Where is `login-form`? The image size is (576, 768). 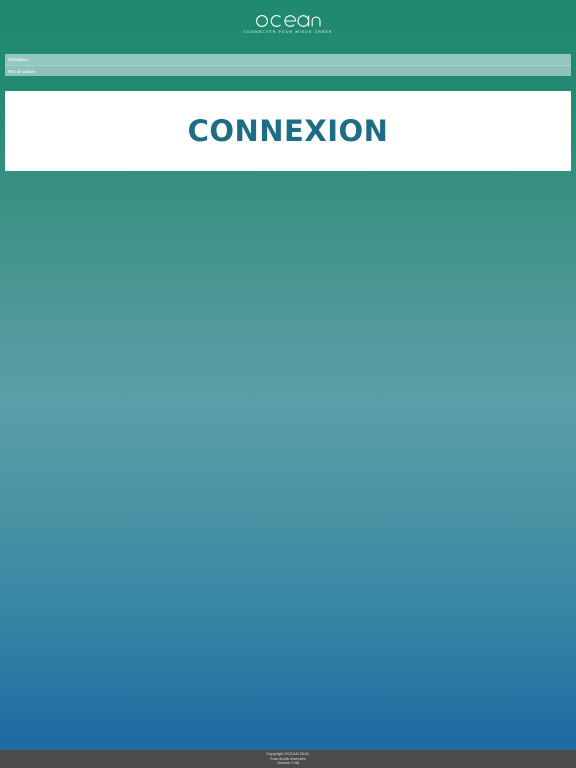 login-form is located at coordinates (288, 65).